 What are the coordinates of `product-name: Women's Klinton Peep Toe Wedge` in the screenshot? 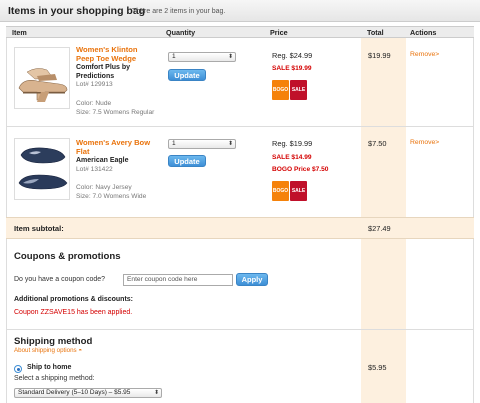 It's located at (116, 54).